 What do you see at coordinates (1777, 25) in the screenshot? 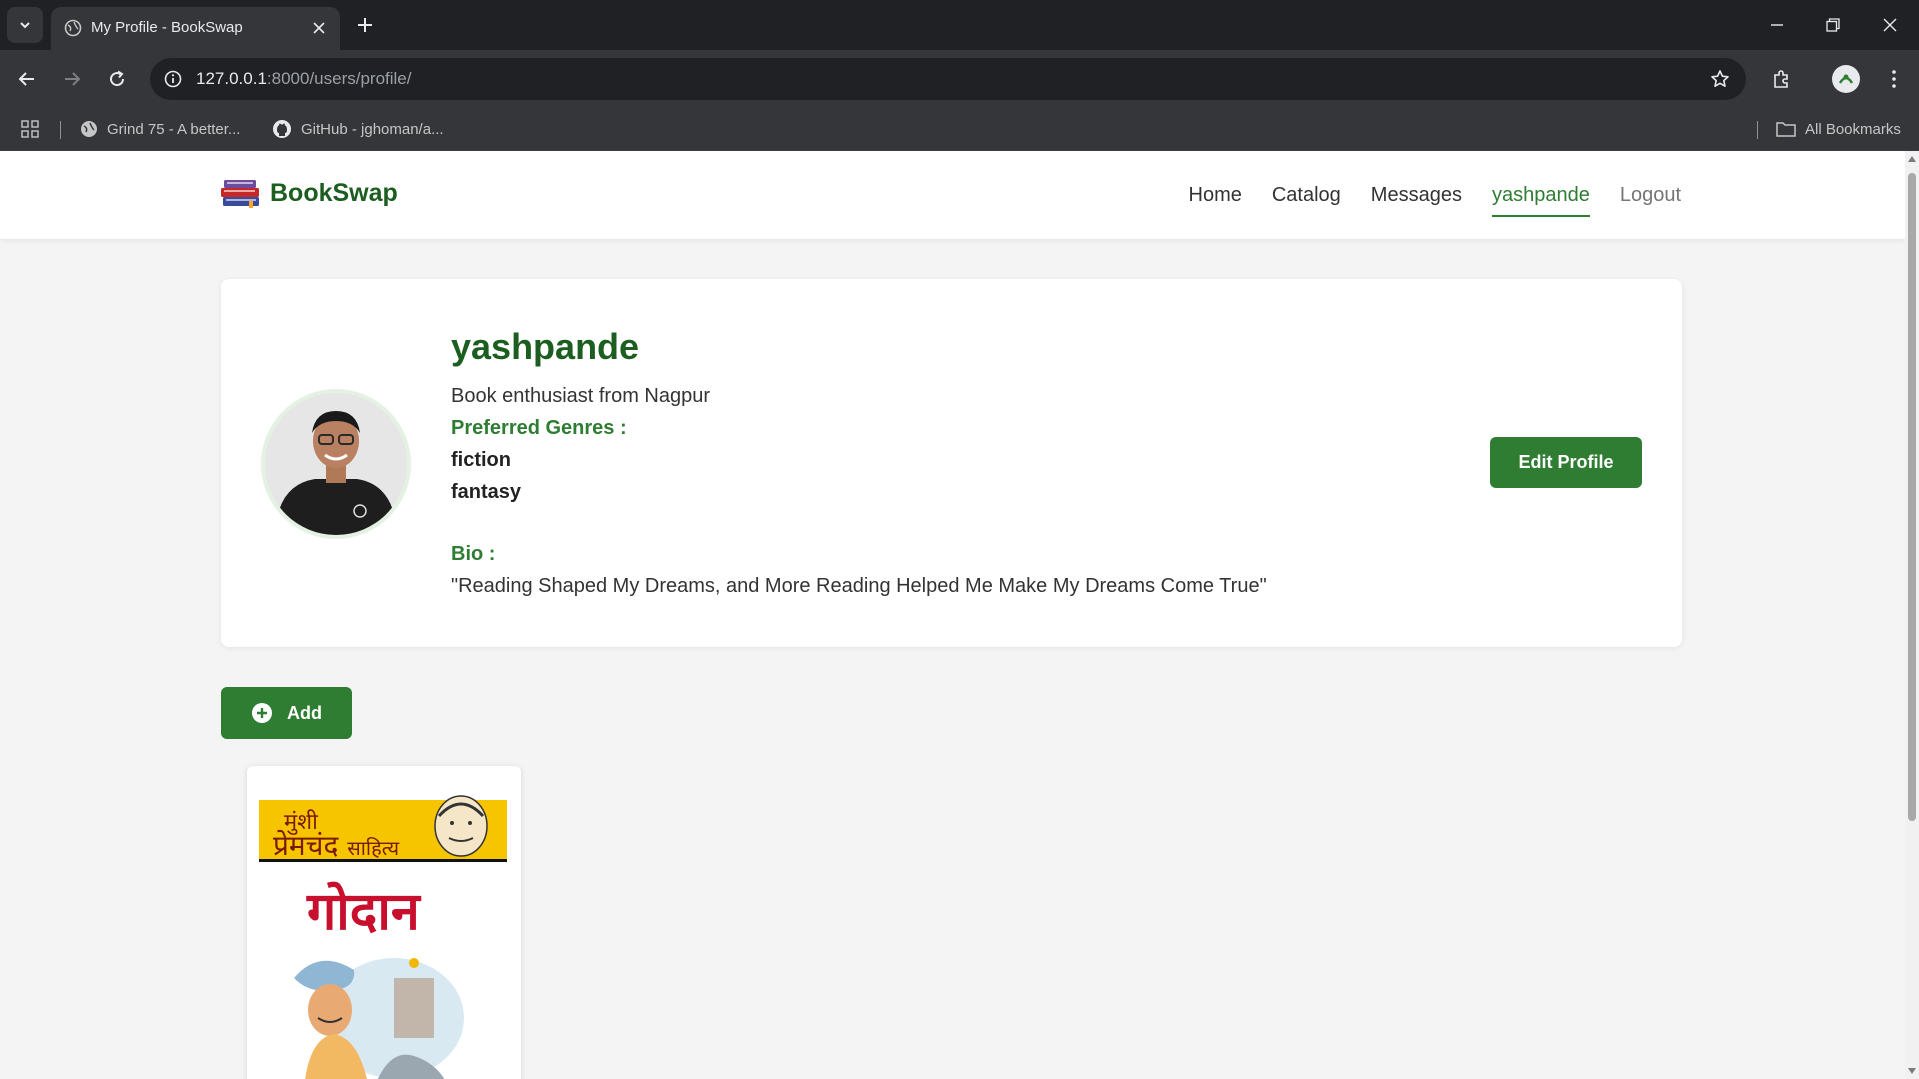
I see `minimize-icon` at bounding box center [1777, 25].